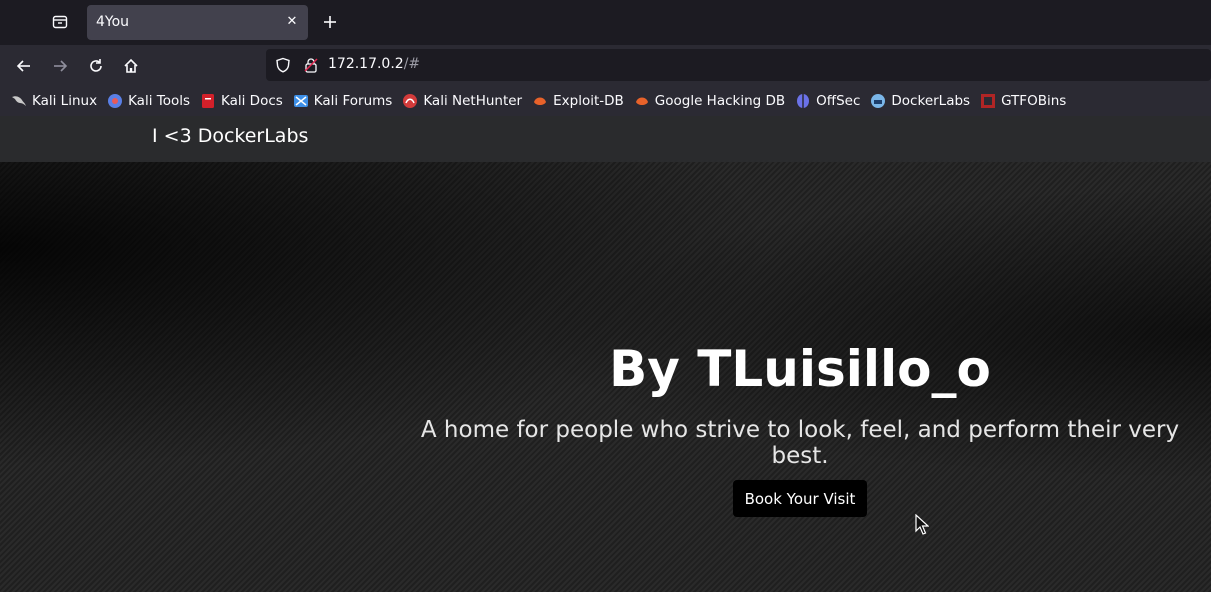  Describe the element at coordinates (159, 101) in the screenshot. I see `bookmark-label: Kali Tools` at that location.